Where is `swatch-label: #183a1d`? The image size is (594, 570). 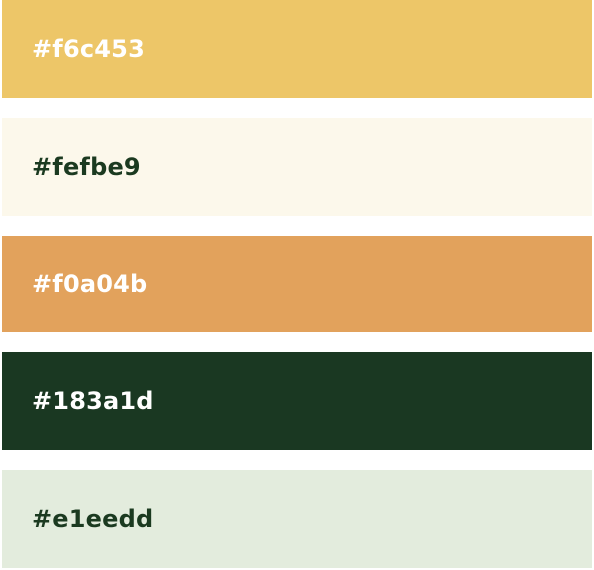 swatch-label: #183a1d is located at coordinates (93, 401).